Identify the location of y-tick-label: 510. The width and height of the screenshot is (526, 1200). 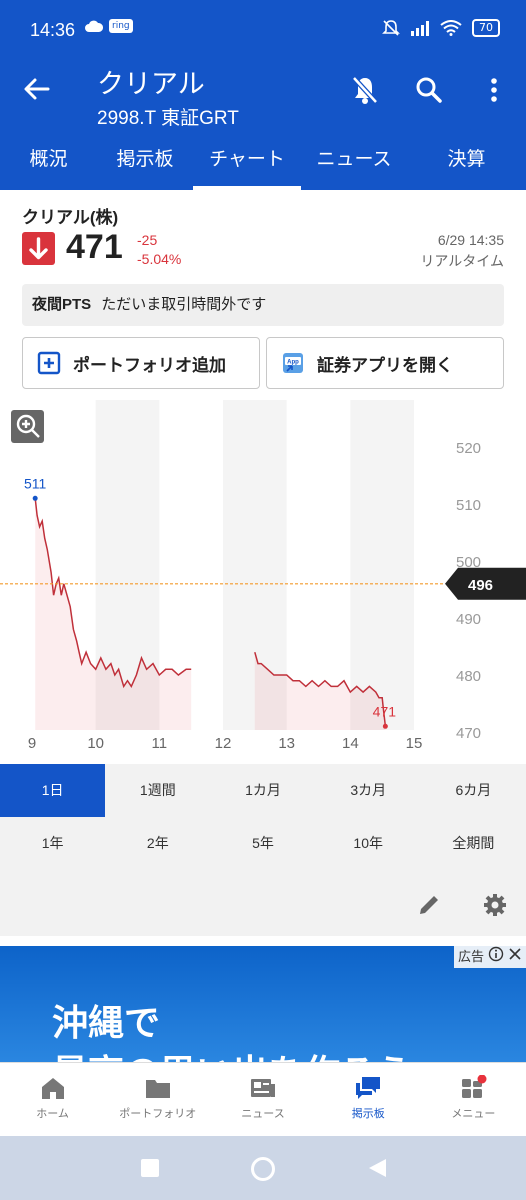
(468, 505).